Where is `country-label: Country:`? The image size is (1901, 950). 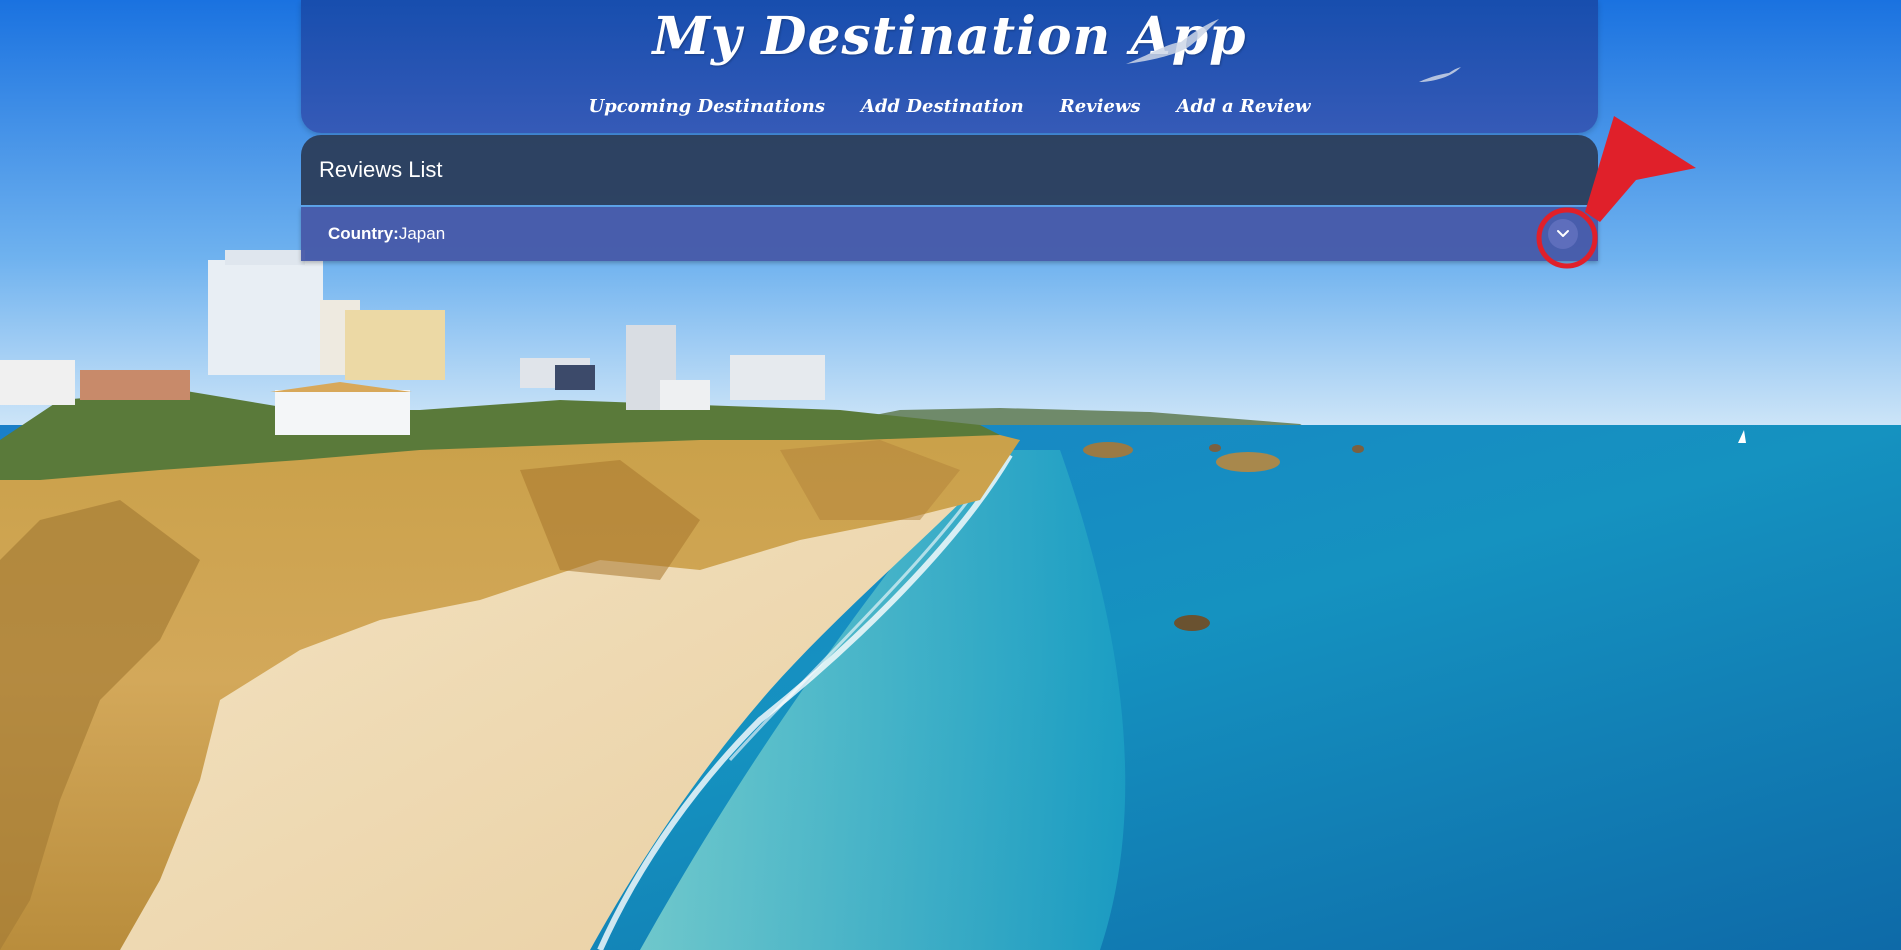 country-label: Country: is located at coordinates (363, 233).